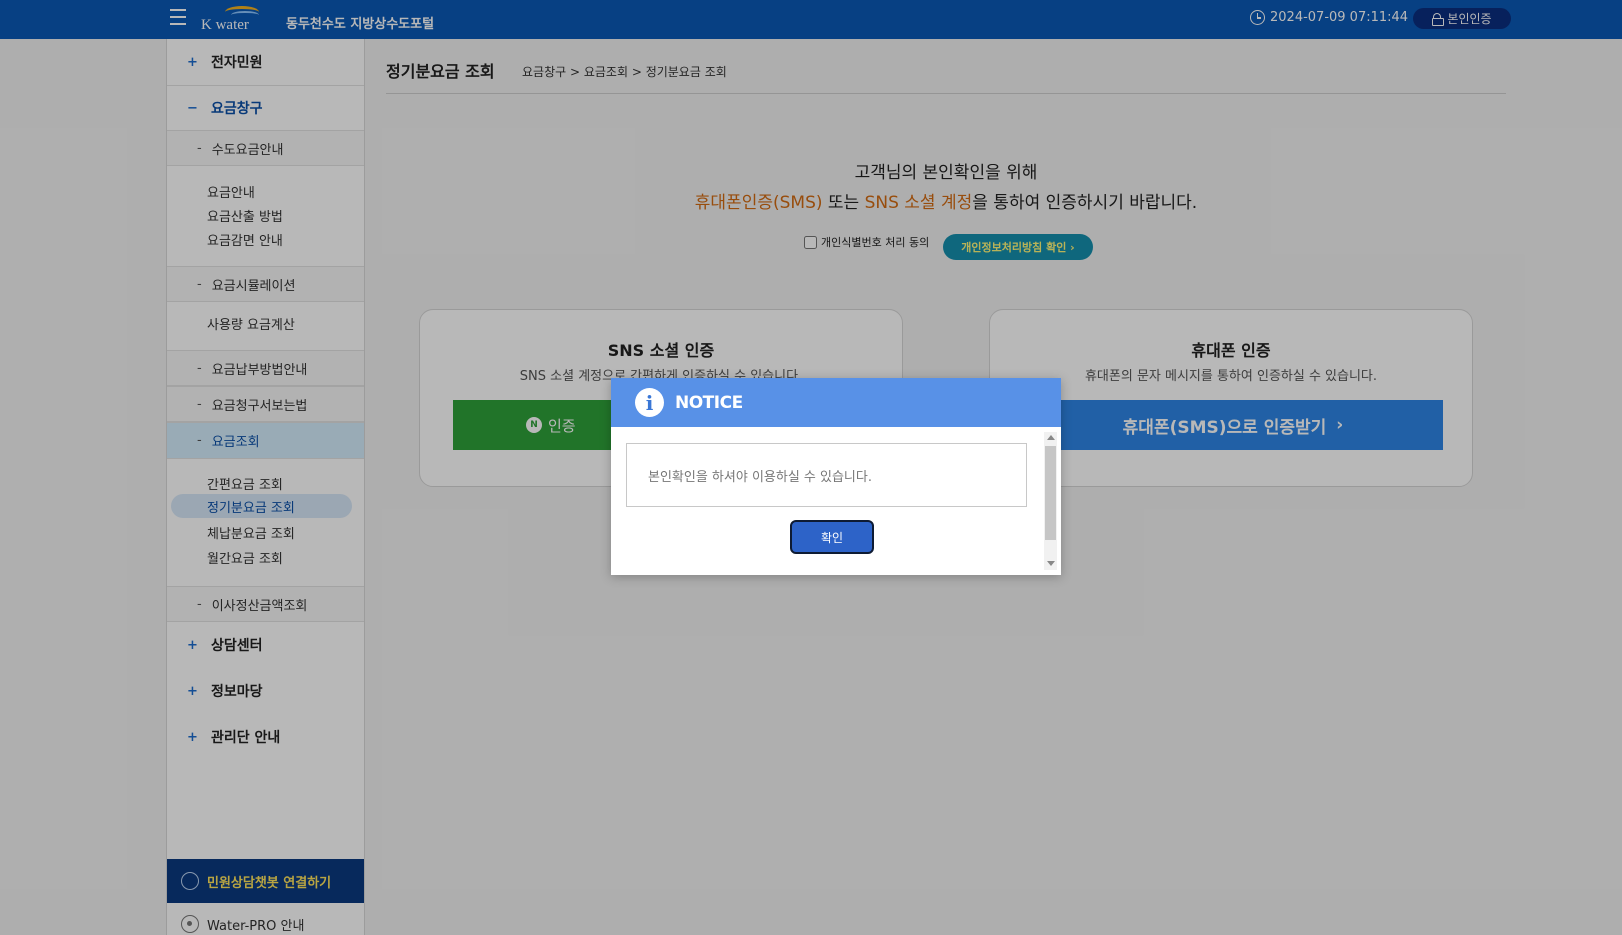  What do you see at coordinates (649, 402) in the screenshot?
I see `info-icon: i` at bounding box center [649, 402].